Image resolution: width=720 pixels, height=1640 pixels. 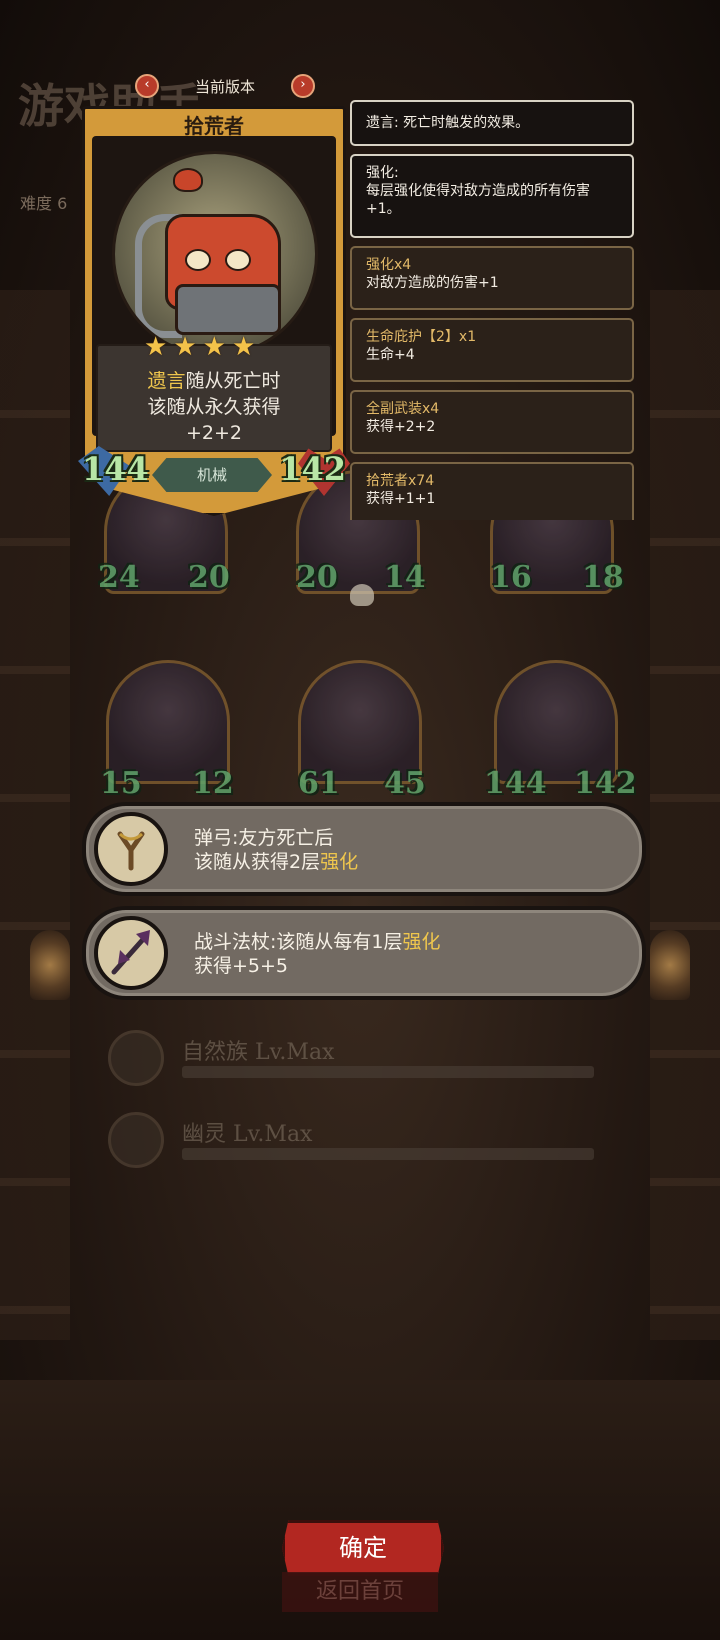 What do you see at coordinates (233, 381) in the screenshot?
I see `card-text-line1-rest: 随从死亡时` at bounding box center [233, 381].